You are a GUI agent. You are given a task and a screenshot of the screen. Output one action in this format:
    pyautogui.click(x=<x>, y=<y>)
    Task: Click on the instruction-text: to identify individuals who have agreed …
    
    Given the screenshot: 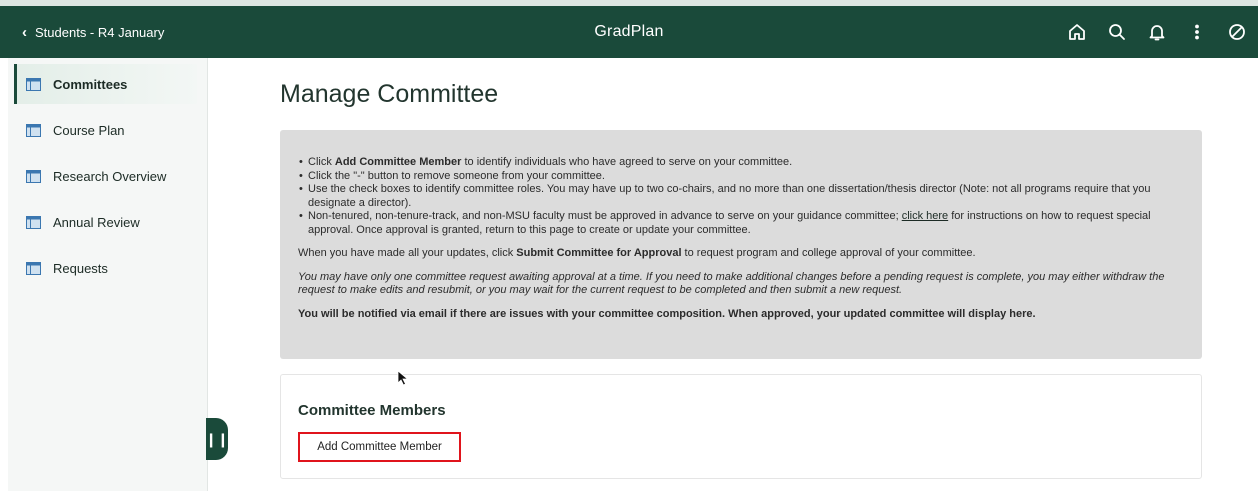 What is the action you would take?
    pyautogui.click(x=627, y=162)
    